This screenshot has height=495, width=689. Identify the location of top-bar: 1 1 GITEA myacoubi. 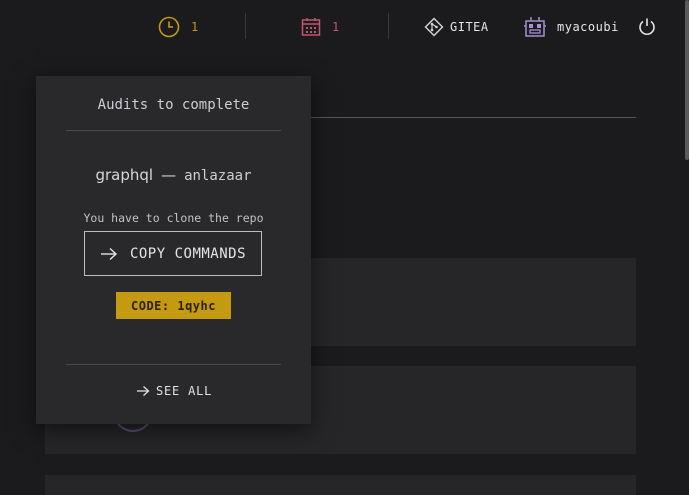
(344, 27).